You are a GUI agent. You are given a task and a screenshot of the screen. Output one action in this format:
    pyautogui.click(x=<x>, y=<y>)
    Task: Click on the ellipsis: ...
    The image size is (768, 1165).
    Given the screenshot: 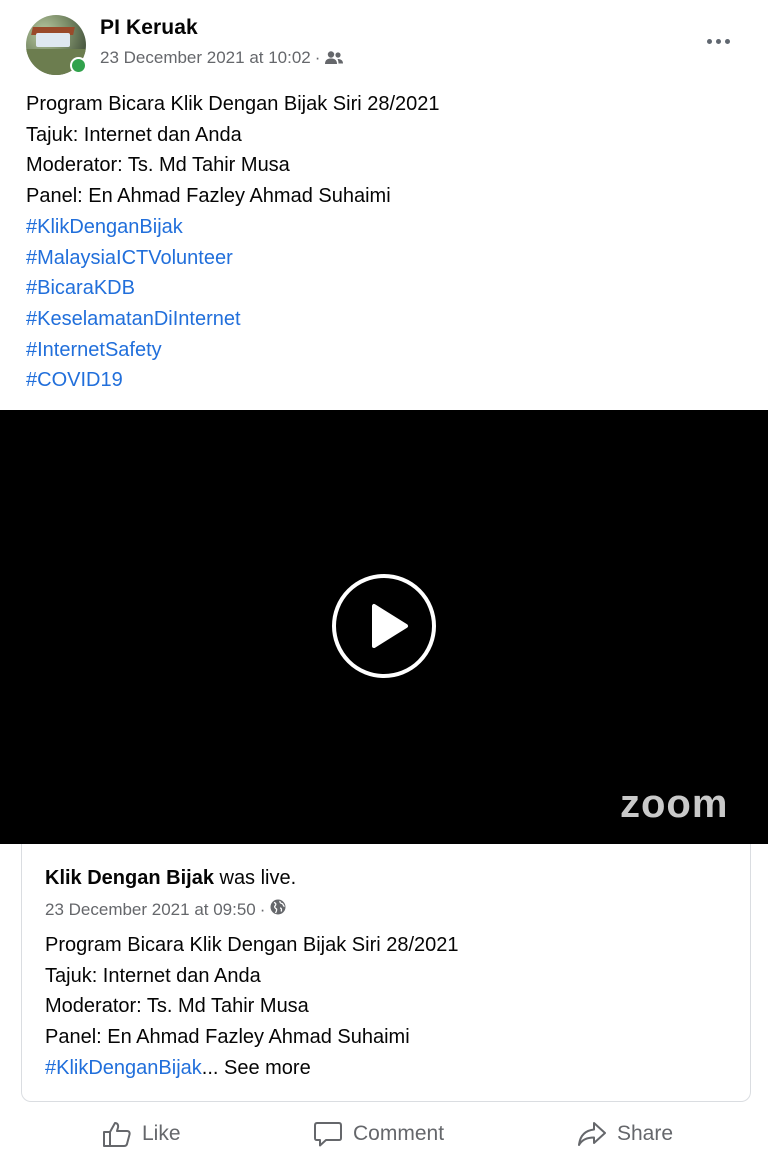 What is the action you would take?
    pyautogui.click(x=210, y=1067)
    